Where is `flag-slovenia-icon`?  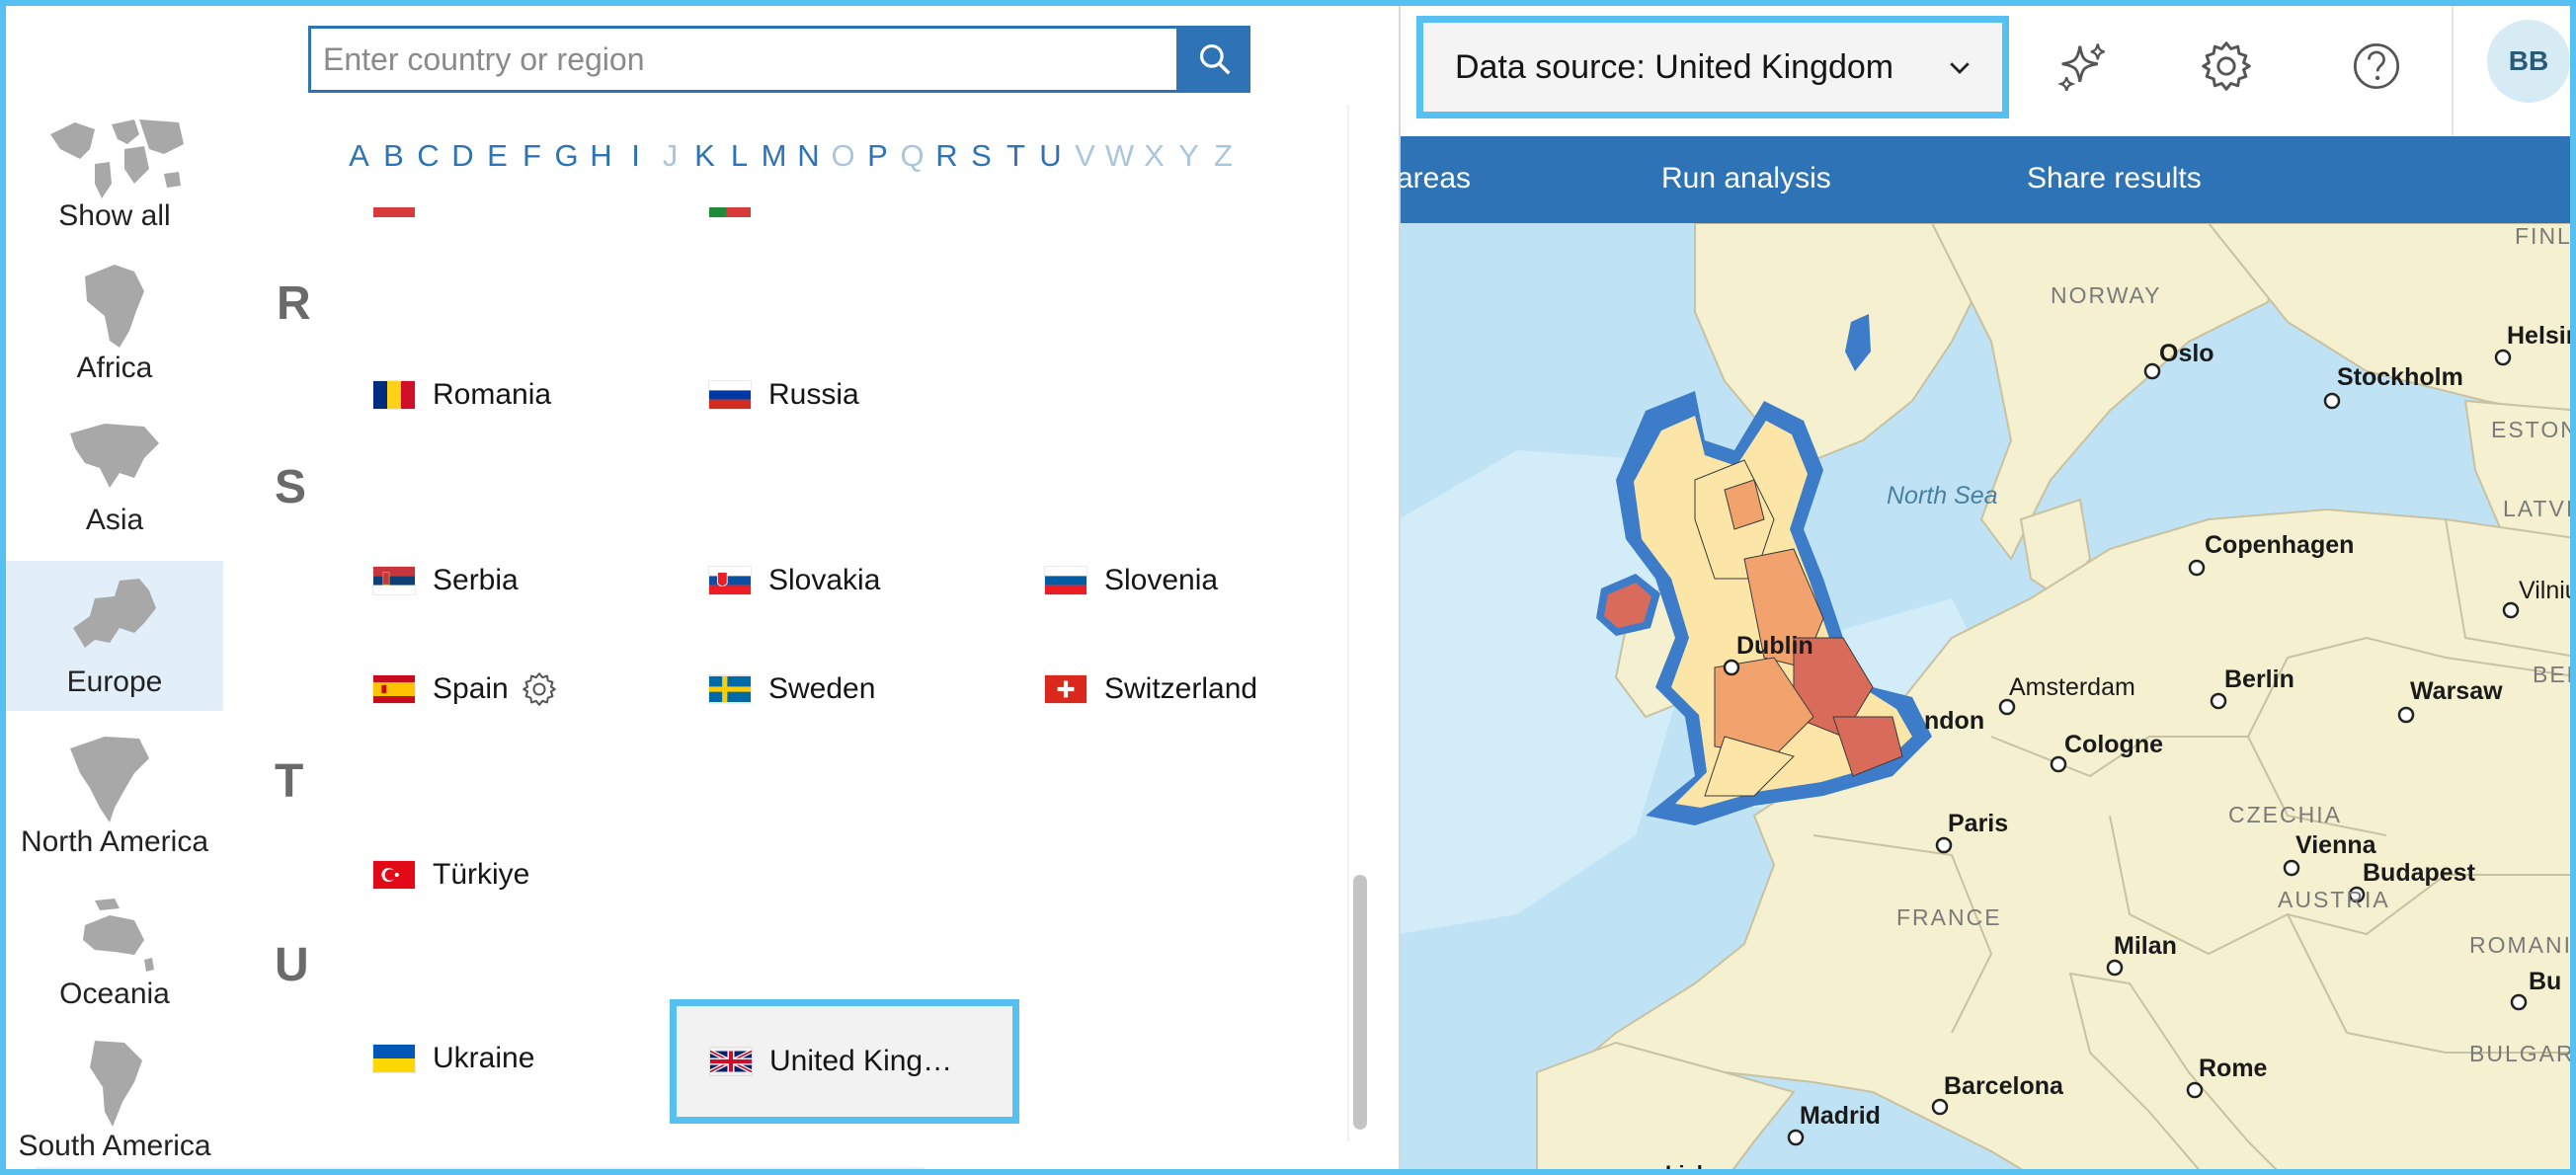 flag-slovenia-icon is located at coordinates (1066, 580).